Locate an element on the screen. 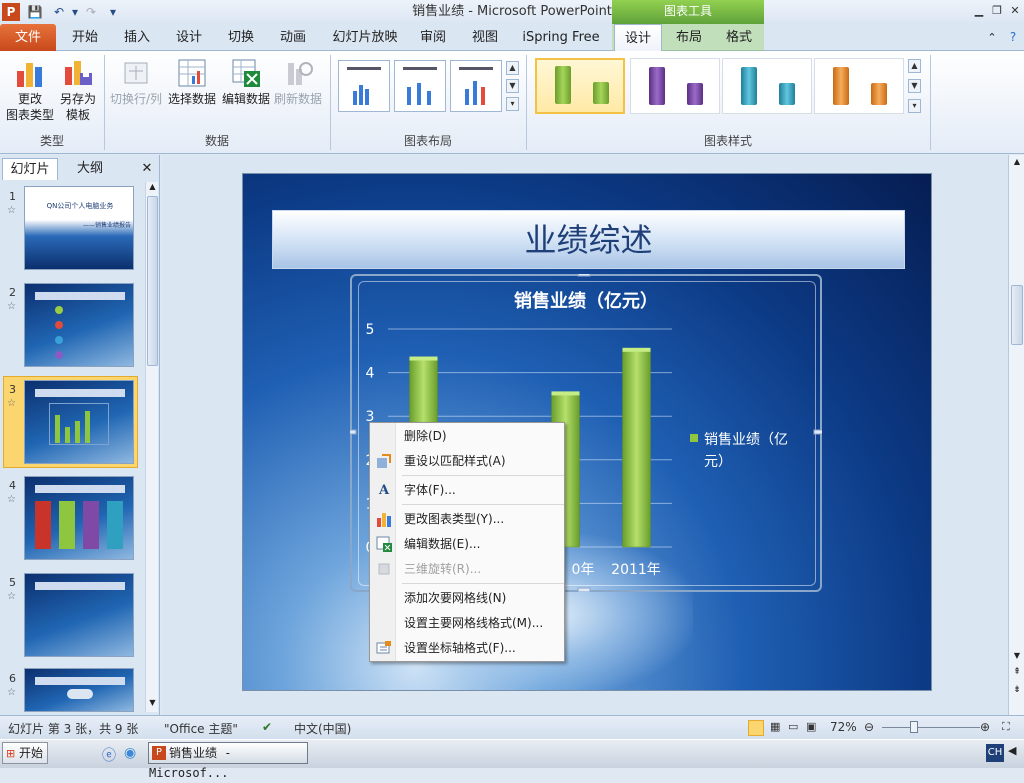 This screenshot has height=783, width=1024. browser-icon: ◉ is located at coordinates (130, 753).